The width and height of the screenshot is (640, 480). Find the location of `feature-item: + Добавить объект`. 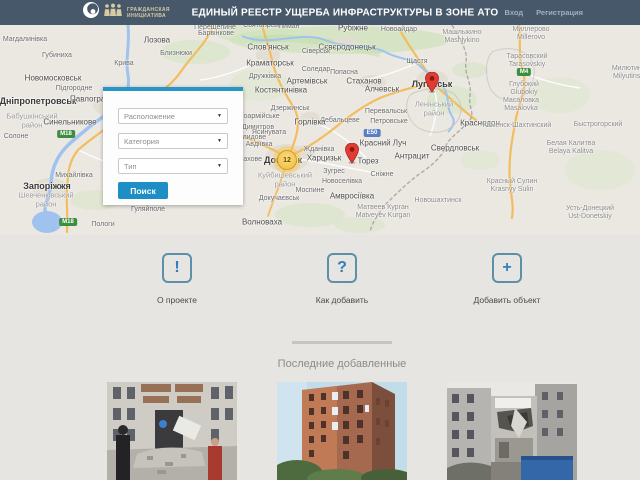

feature-item: + Добавить объект is located at coordinates (507, 279).